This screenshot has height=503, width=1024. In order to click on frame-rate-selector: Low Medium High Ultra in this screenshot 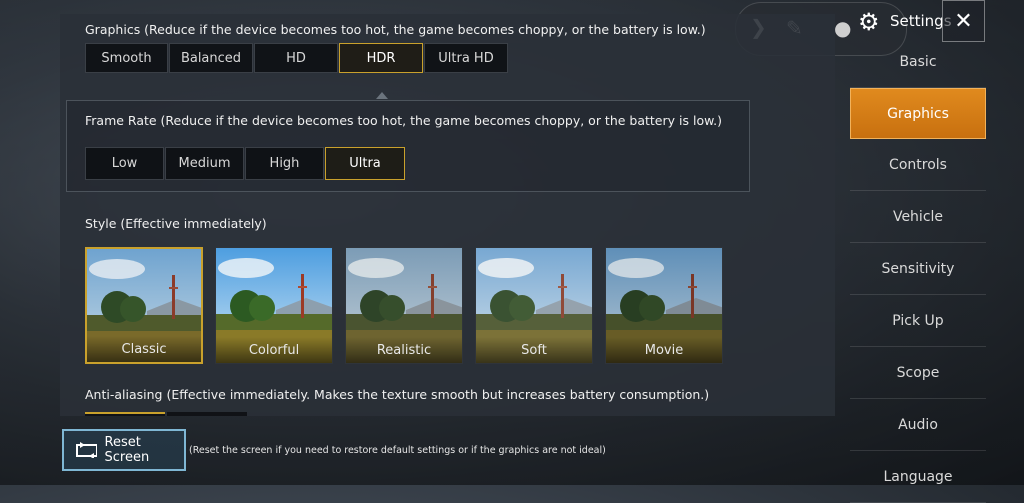, I will do `click(245, 163)`.